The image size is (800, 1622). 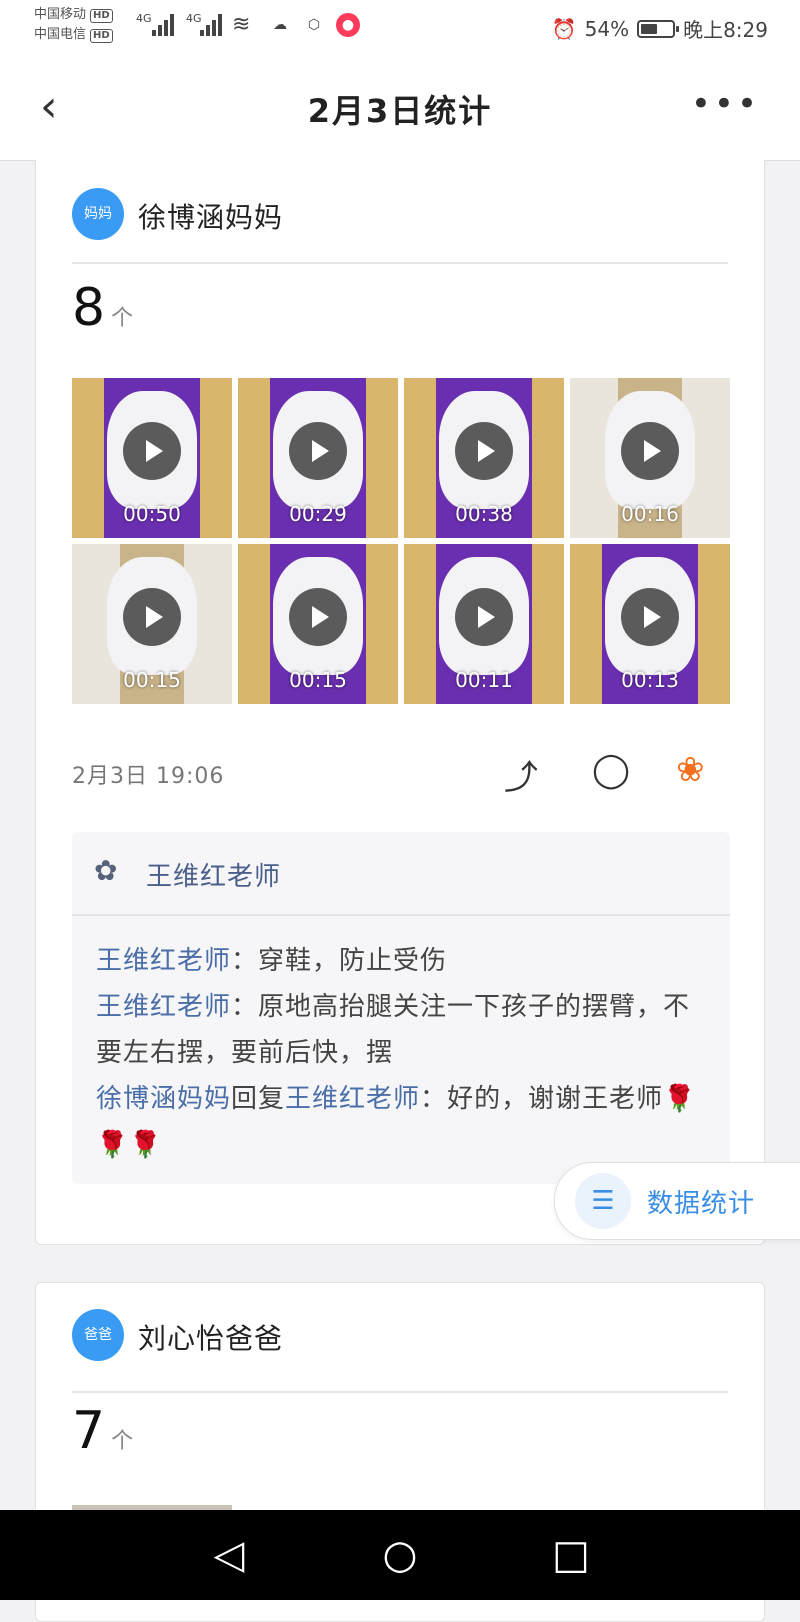 What do you see at coordinates (401, 1030) in the screenshot?
I see `comment-item: 王维红老师：原地高抬腿关注一下孩子的摆臂，不要左右摆，要前后快，摆` at bounding box center [401, 1030].